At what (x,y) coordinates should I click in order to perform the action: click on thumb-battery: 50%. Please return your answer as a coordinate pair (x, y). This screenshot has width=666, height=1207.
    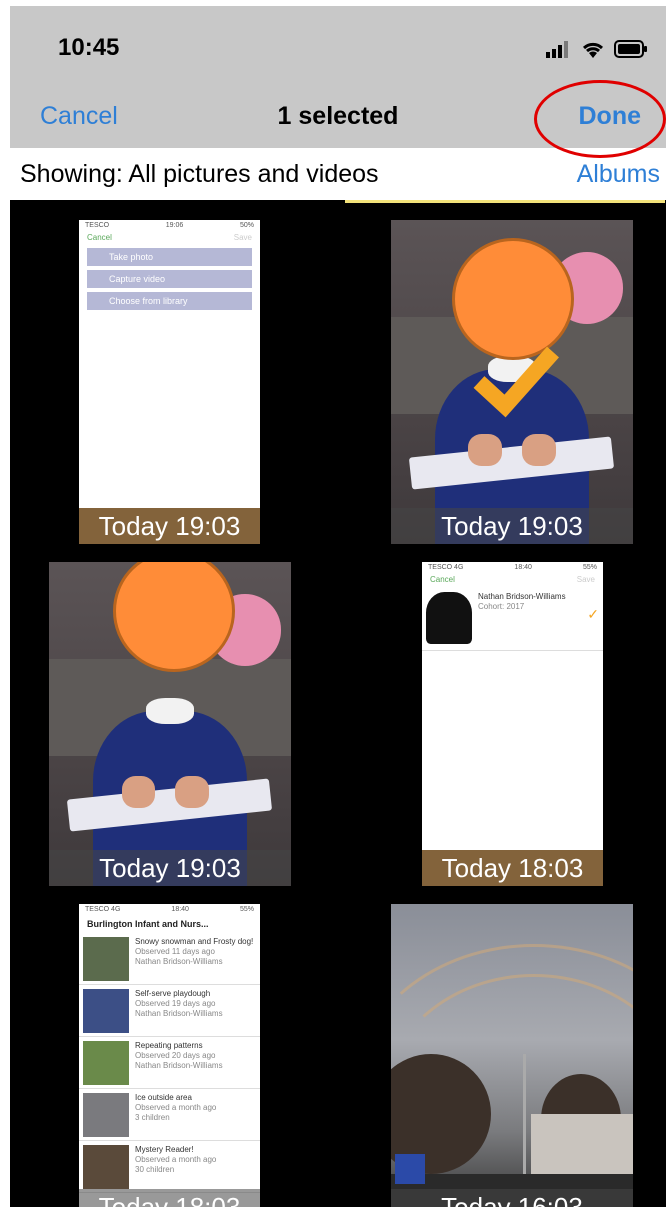
    Looking at the image, I should click on (246, 225).